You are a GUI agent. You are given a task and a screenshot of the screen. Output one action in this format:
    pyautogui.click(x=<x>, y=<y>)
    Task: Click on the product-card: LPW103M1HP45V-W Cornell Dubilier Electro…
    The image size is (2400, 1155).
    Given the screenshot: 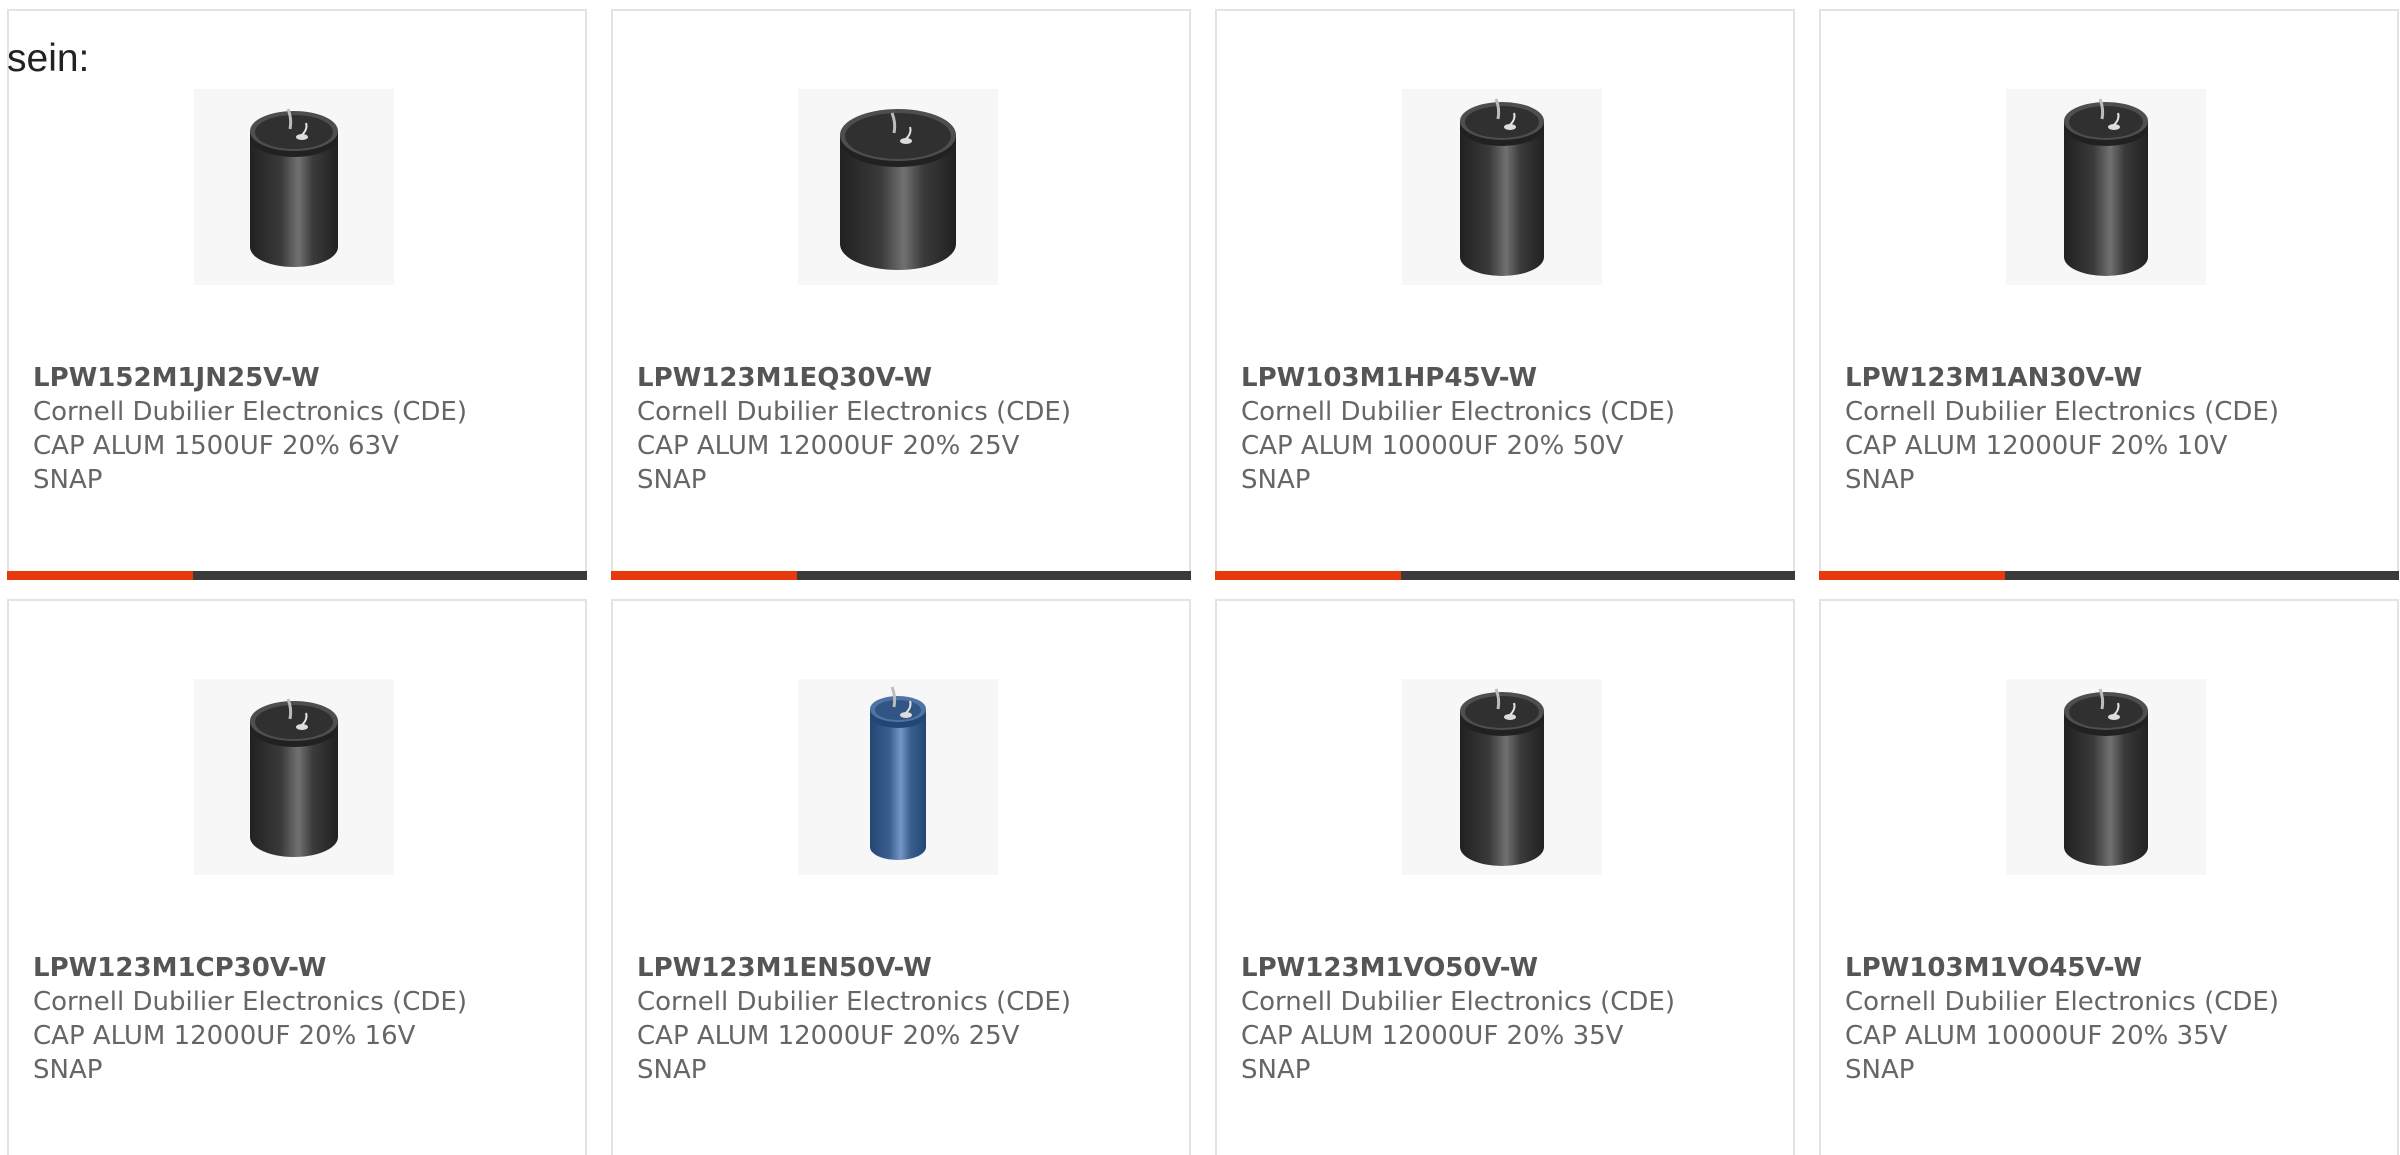 What is the action you would take?
    pyautogui.click(x=1505, y=294)
    